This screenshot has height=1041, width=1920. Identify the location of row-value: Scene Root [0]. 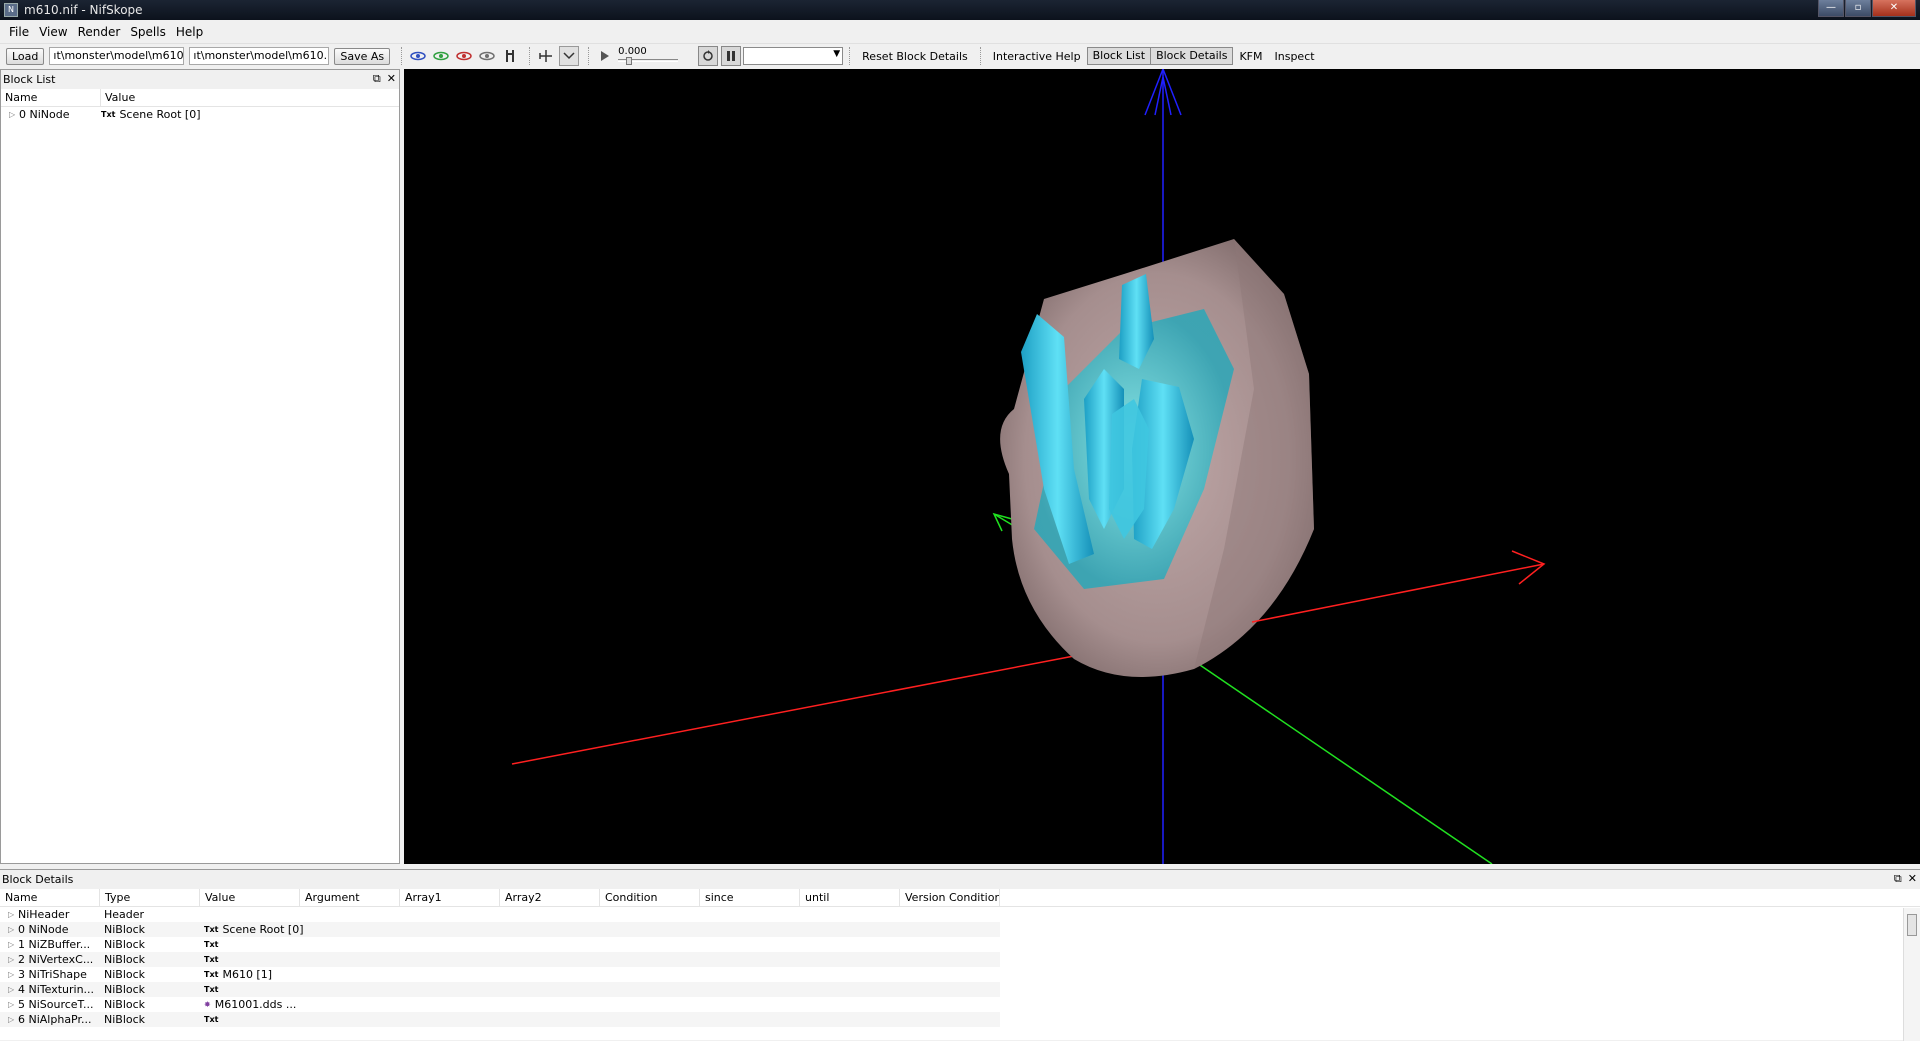
(263, 929).